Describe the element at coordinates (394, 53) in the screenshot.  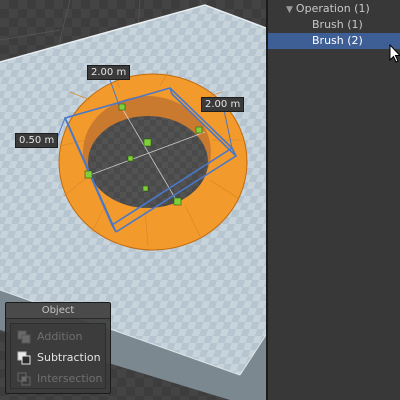
I see `mouse-pointer-icon` at that location.